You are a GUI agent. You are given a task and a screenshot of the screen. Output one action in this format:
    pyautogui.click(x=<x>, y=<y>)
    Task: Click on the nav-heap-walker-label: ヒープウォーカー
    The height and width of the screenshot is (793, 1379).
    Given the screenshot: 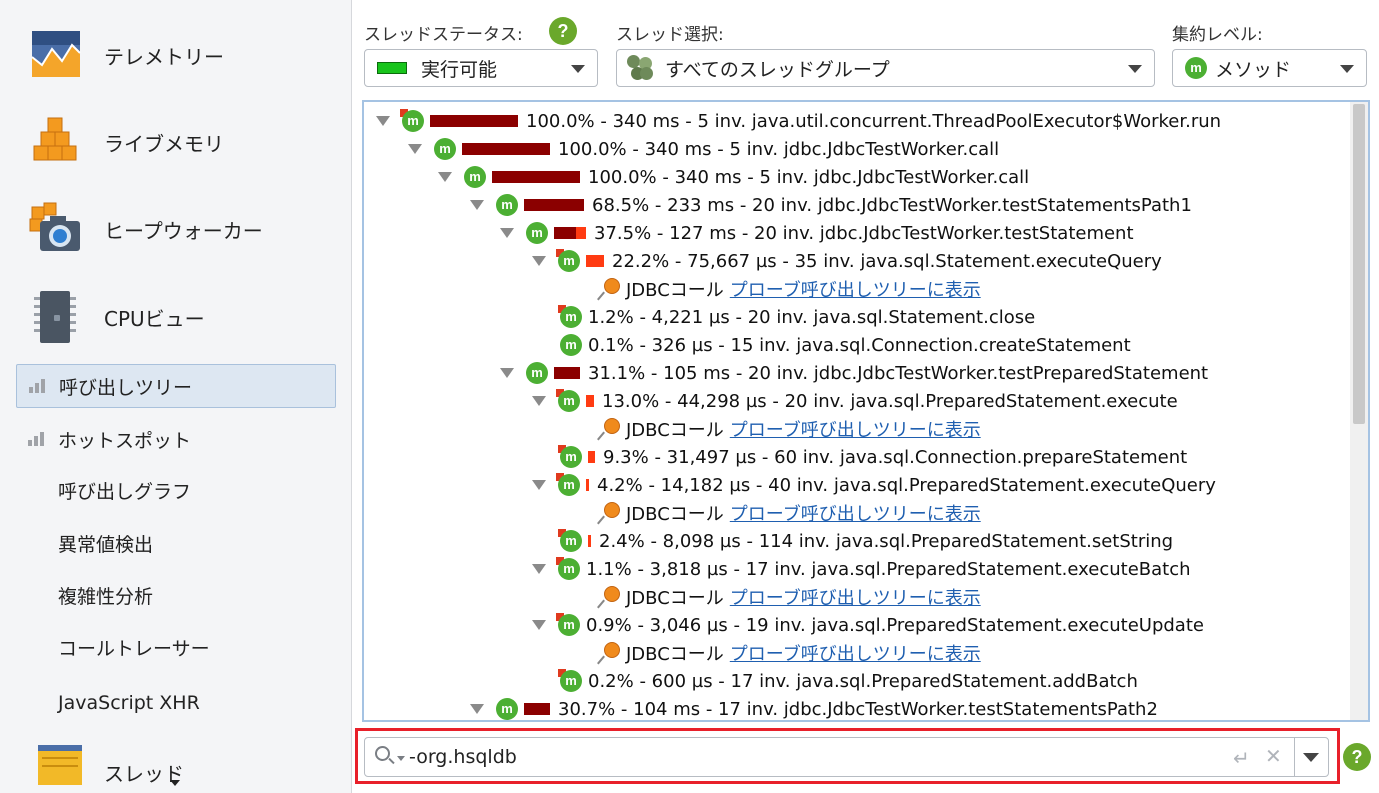 What is the action you would take?
    pyautogui.click(x=183, y=230)
    